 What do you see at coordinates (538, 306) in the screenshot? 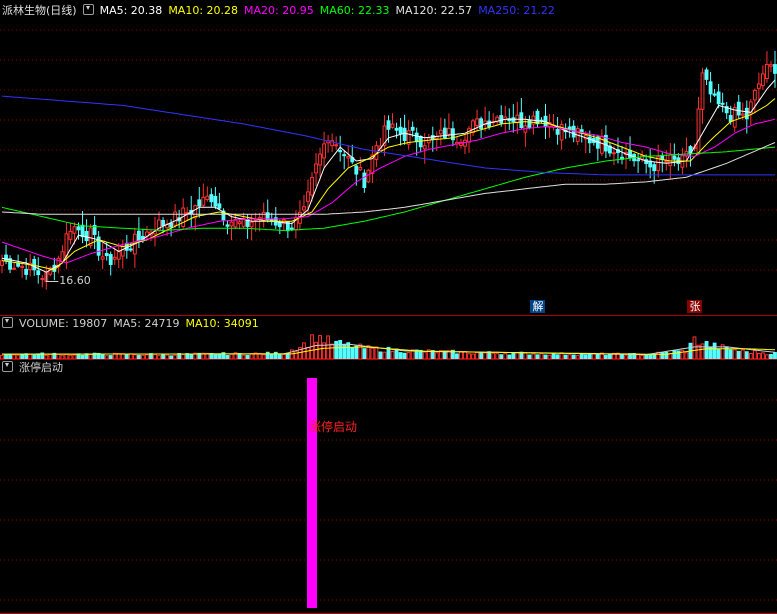
I see `event-mark: 解` at bounding box center [538, 306].